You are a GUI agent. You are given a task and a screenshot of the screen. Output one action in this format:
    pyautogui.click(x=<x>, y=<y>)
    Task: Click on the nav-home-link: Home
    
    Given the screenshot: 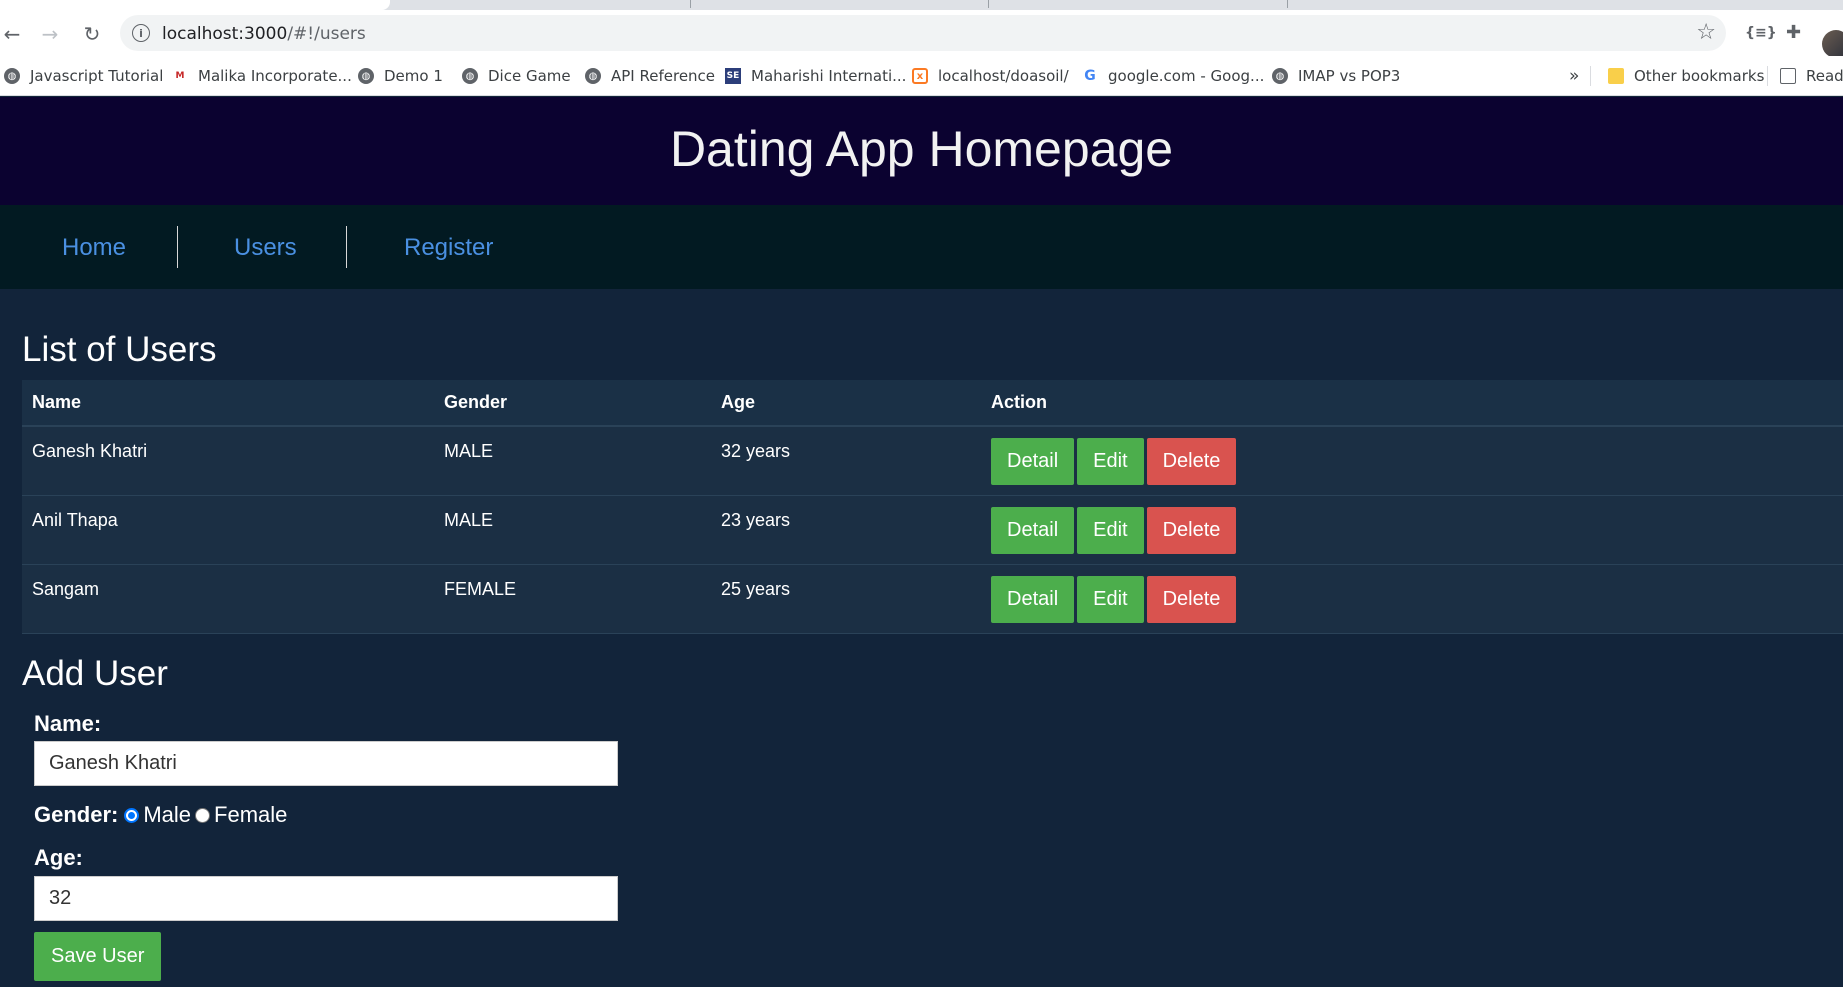 What is the action you would take?
    pyautogui.click(x=94, y=248)
    